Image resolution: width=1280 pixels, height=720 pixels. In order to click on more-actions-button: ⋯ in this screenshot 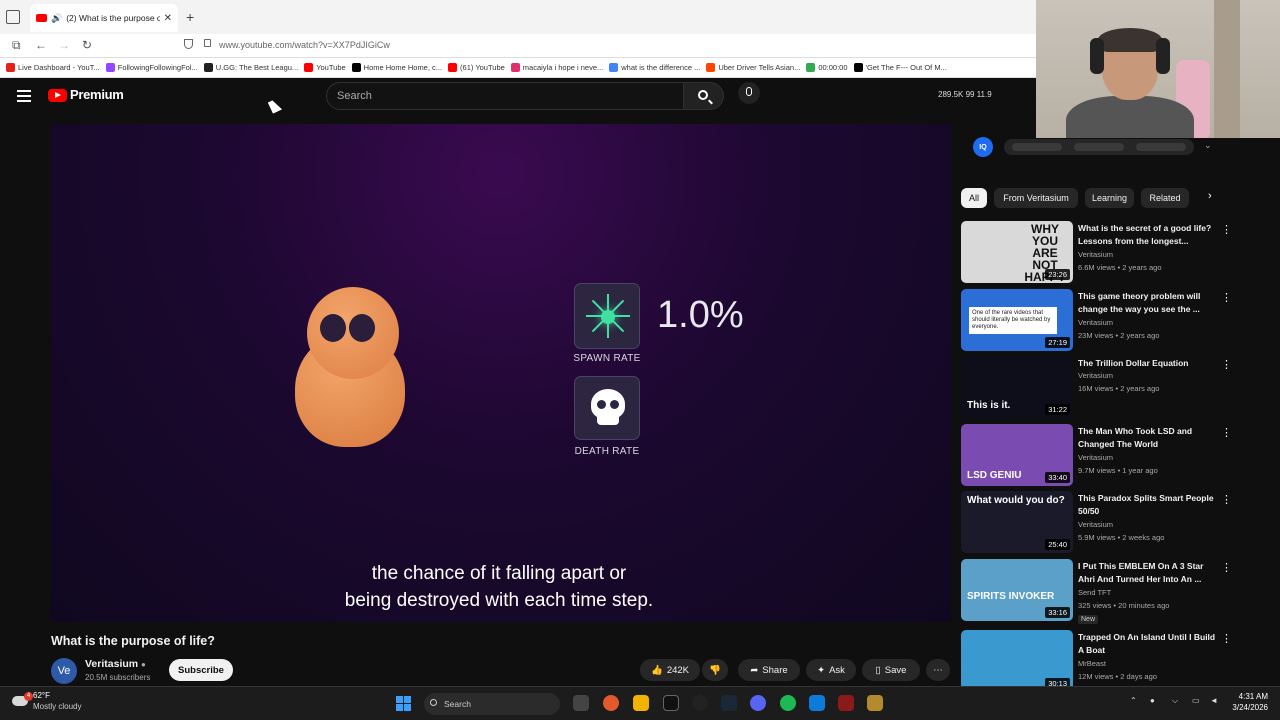, I will do `click(938, 670)`.